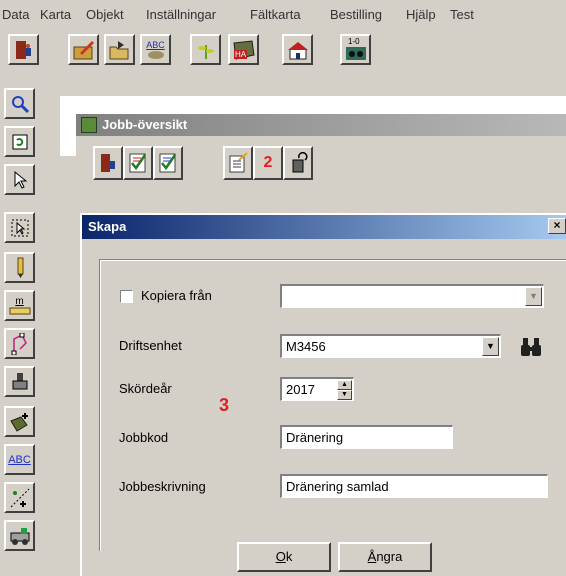  What do you see at coordinates (119, 49) in the screenshot?
I see `open-folder-icon` at bounding box center [119, 49].